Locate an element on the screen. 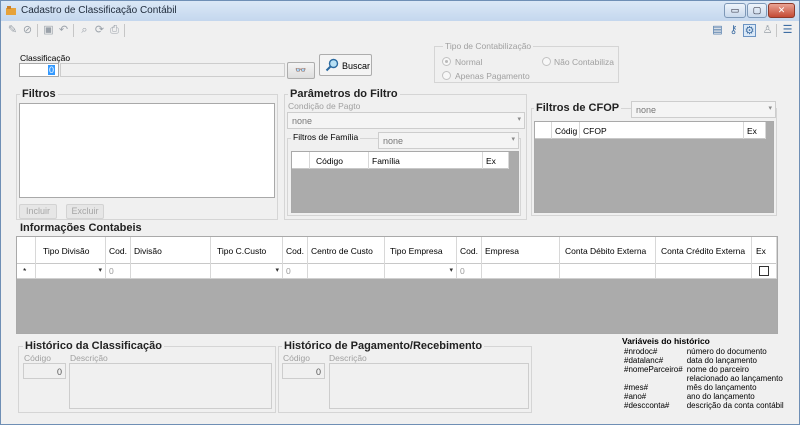 Image resolution: width=800 pixels, height=425 pixels. col-cod-ccusto: Cod. is located at coordinates (295, 250).